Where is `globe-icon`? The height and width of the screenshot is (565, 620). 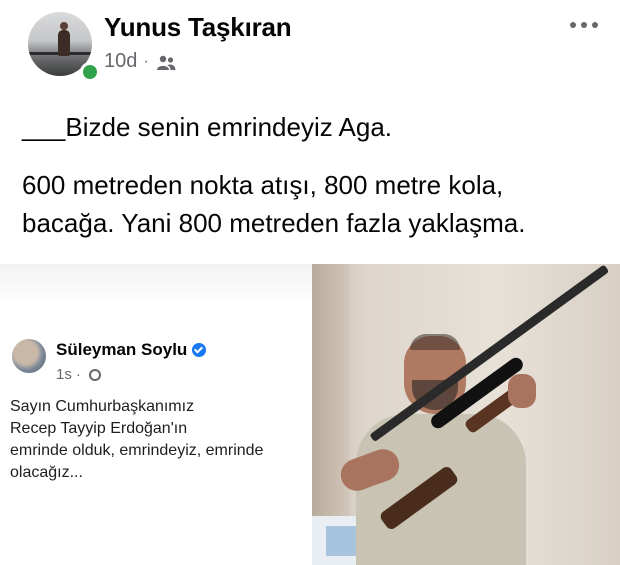
globe-icon is located at coordinates (94, 374).